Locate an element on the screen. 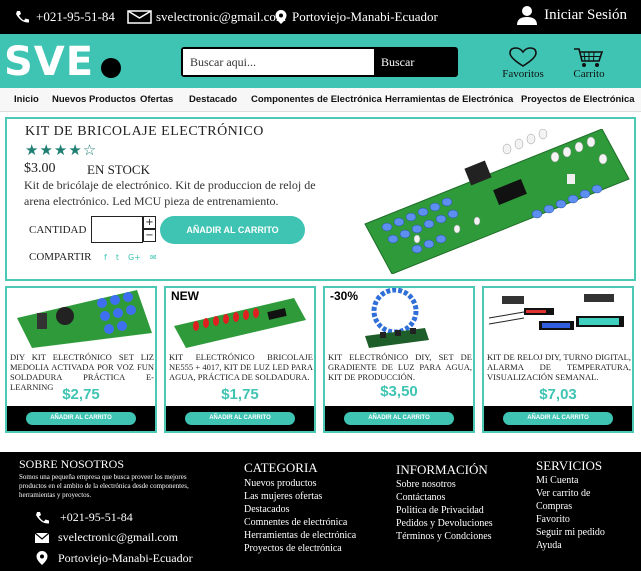  footer-link: Contáctanos is located at coordinates (444, 497).